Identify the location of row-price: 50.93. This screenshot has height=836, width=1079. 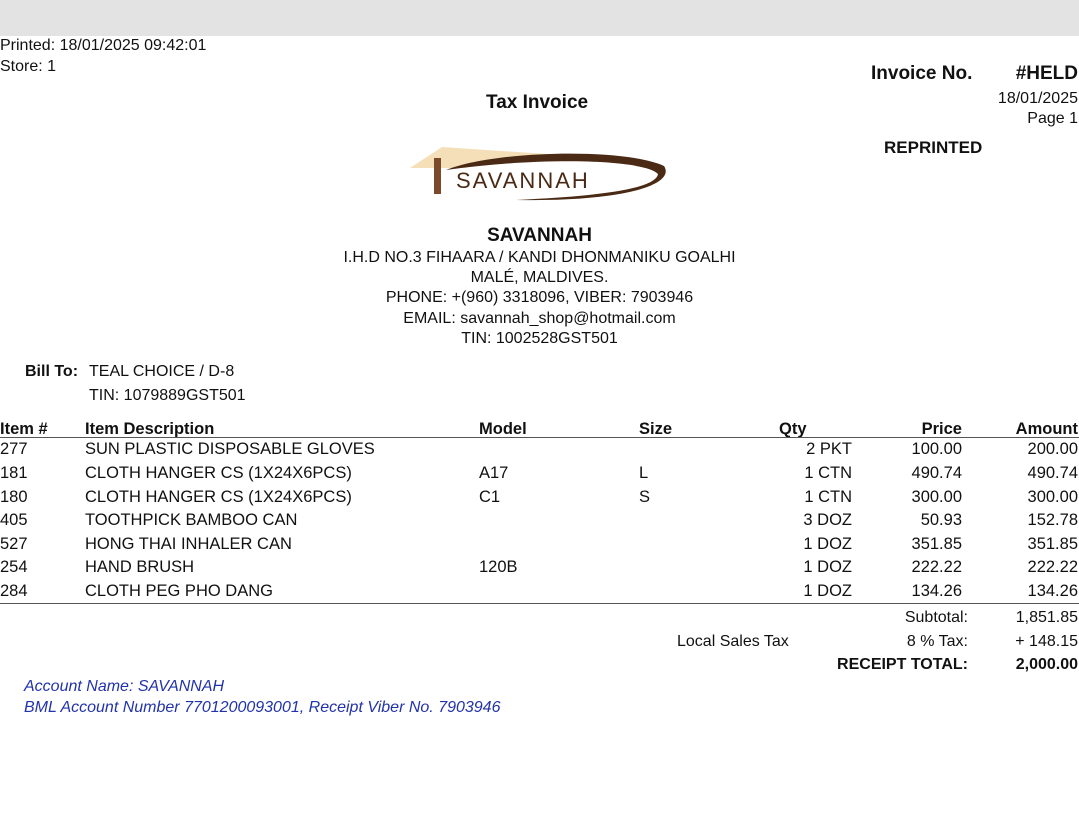
(941, 520).